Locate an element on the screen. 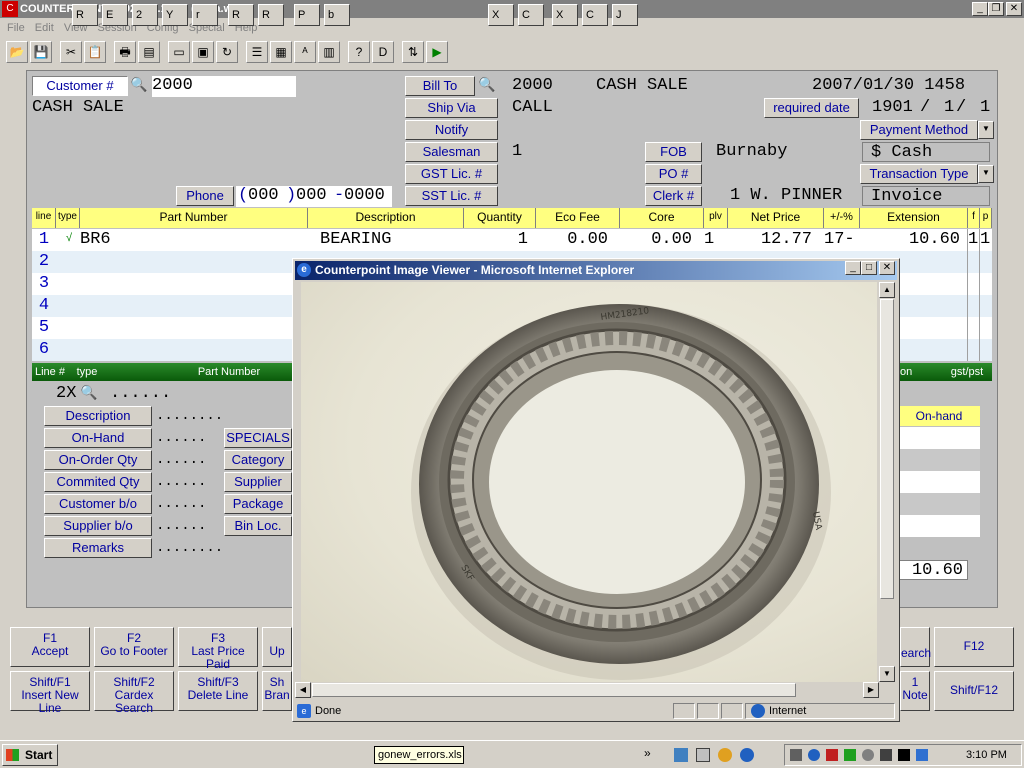 This screenshot has height=768, width=1024. customer-search-icon: 🔍 is located at coordinates (139, 86).